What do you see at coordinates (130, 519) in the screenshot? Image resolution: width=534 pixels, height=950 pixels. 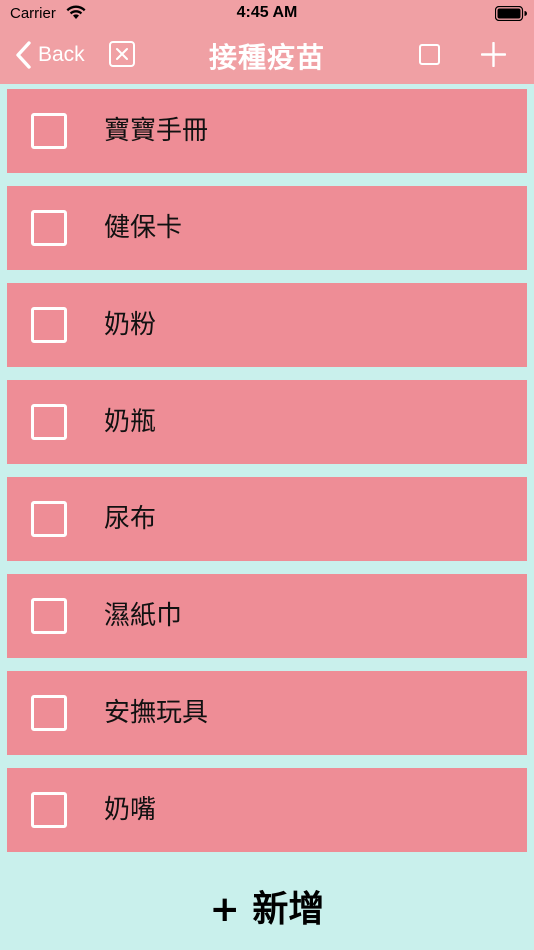 I see `item-label: 尿布` at bounding box center [130, 519].